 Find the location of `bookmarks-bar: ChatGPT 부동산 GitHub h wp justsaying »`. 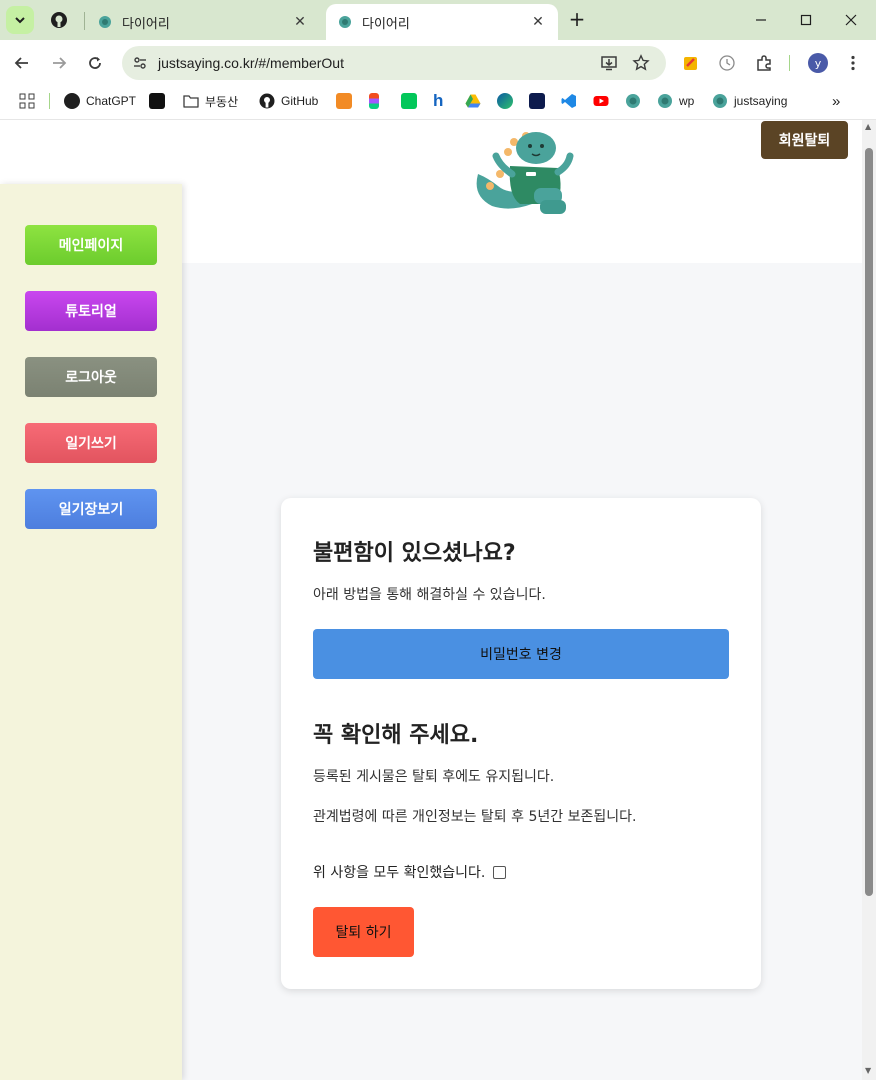

bookmarks-bar: ChatGPT 부동산 GitHub h wp justsaying » is located at coordinates (438, 101).